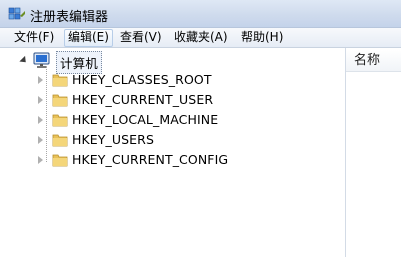 The width and height of the screenshot is (401, 257). Describe the element at coordinates (145, 119) in the screenshot. I see `tree-node-label: HKEY_LOCAL_MACHINE` at that location.